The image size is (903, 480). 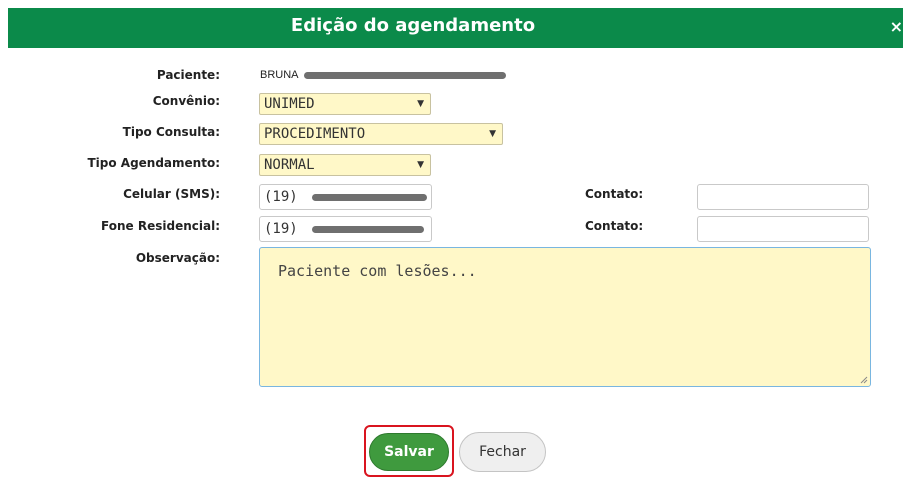 What do you see at coordinates (171, 132) in the screenshot?
I see `label-tipo-consulta: Tipo Consulta:` at bounding box center [171, 132].